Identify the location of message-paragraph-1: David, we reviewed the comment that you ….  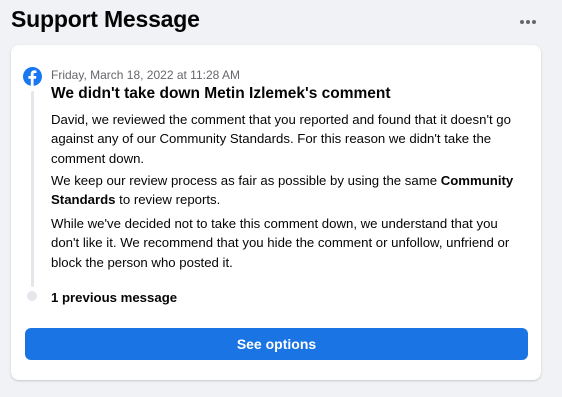
(281, 139).